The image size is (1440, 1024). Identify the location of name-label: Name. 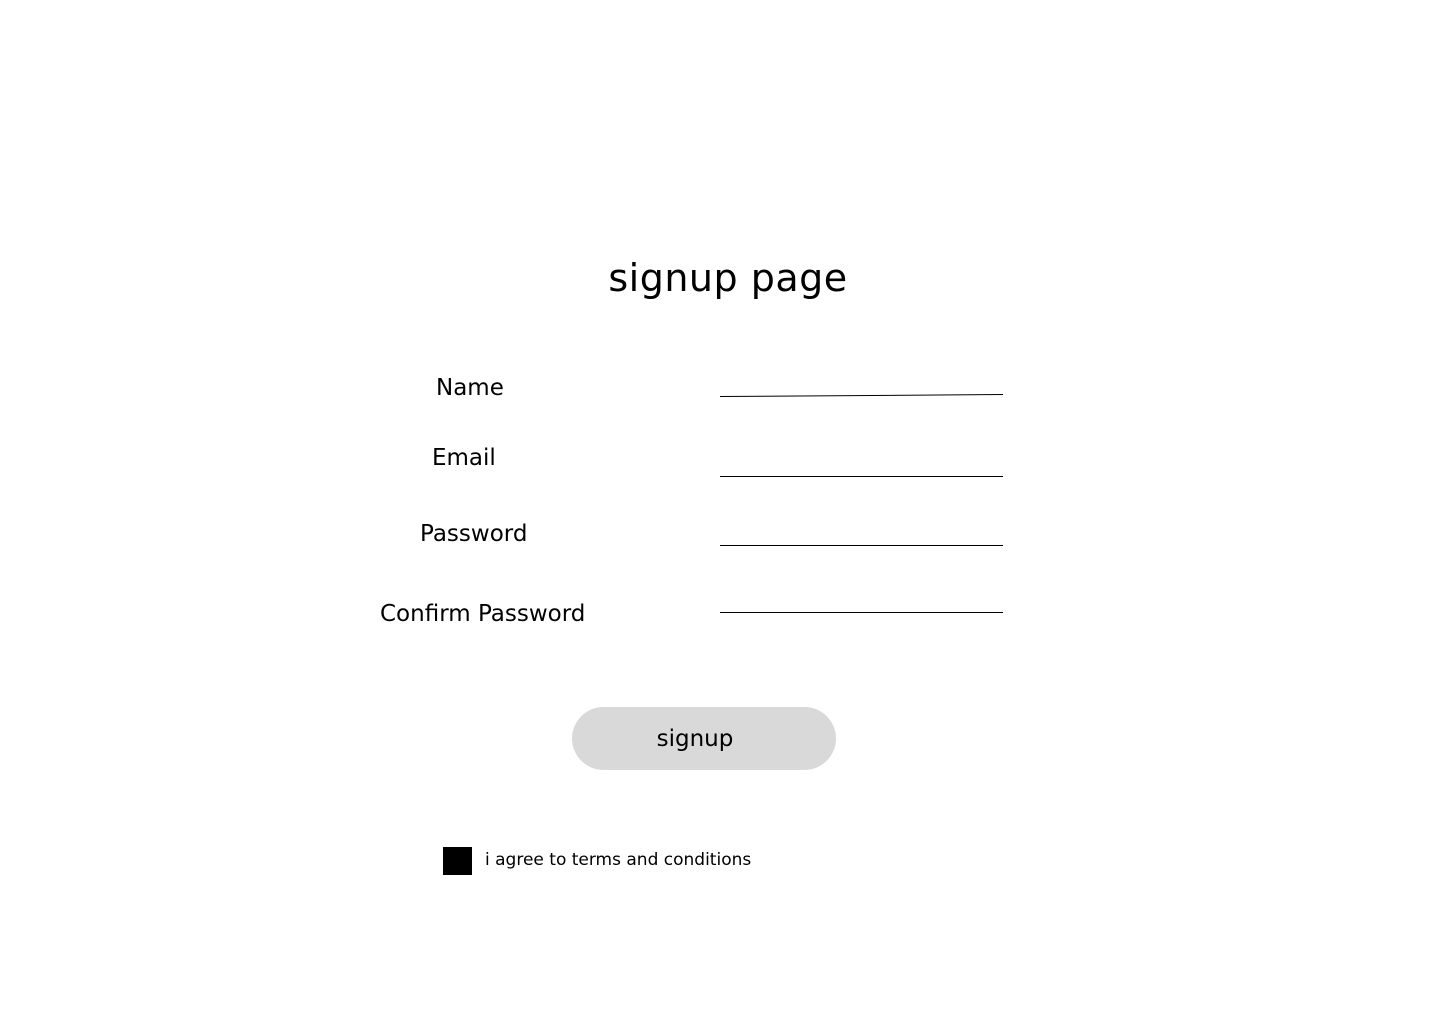
(470, 388).